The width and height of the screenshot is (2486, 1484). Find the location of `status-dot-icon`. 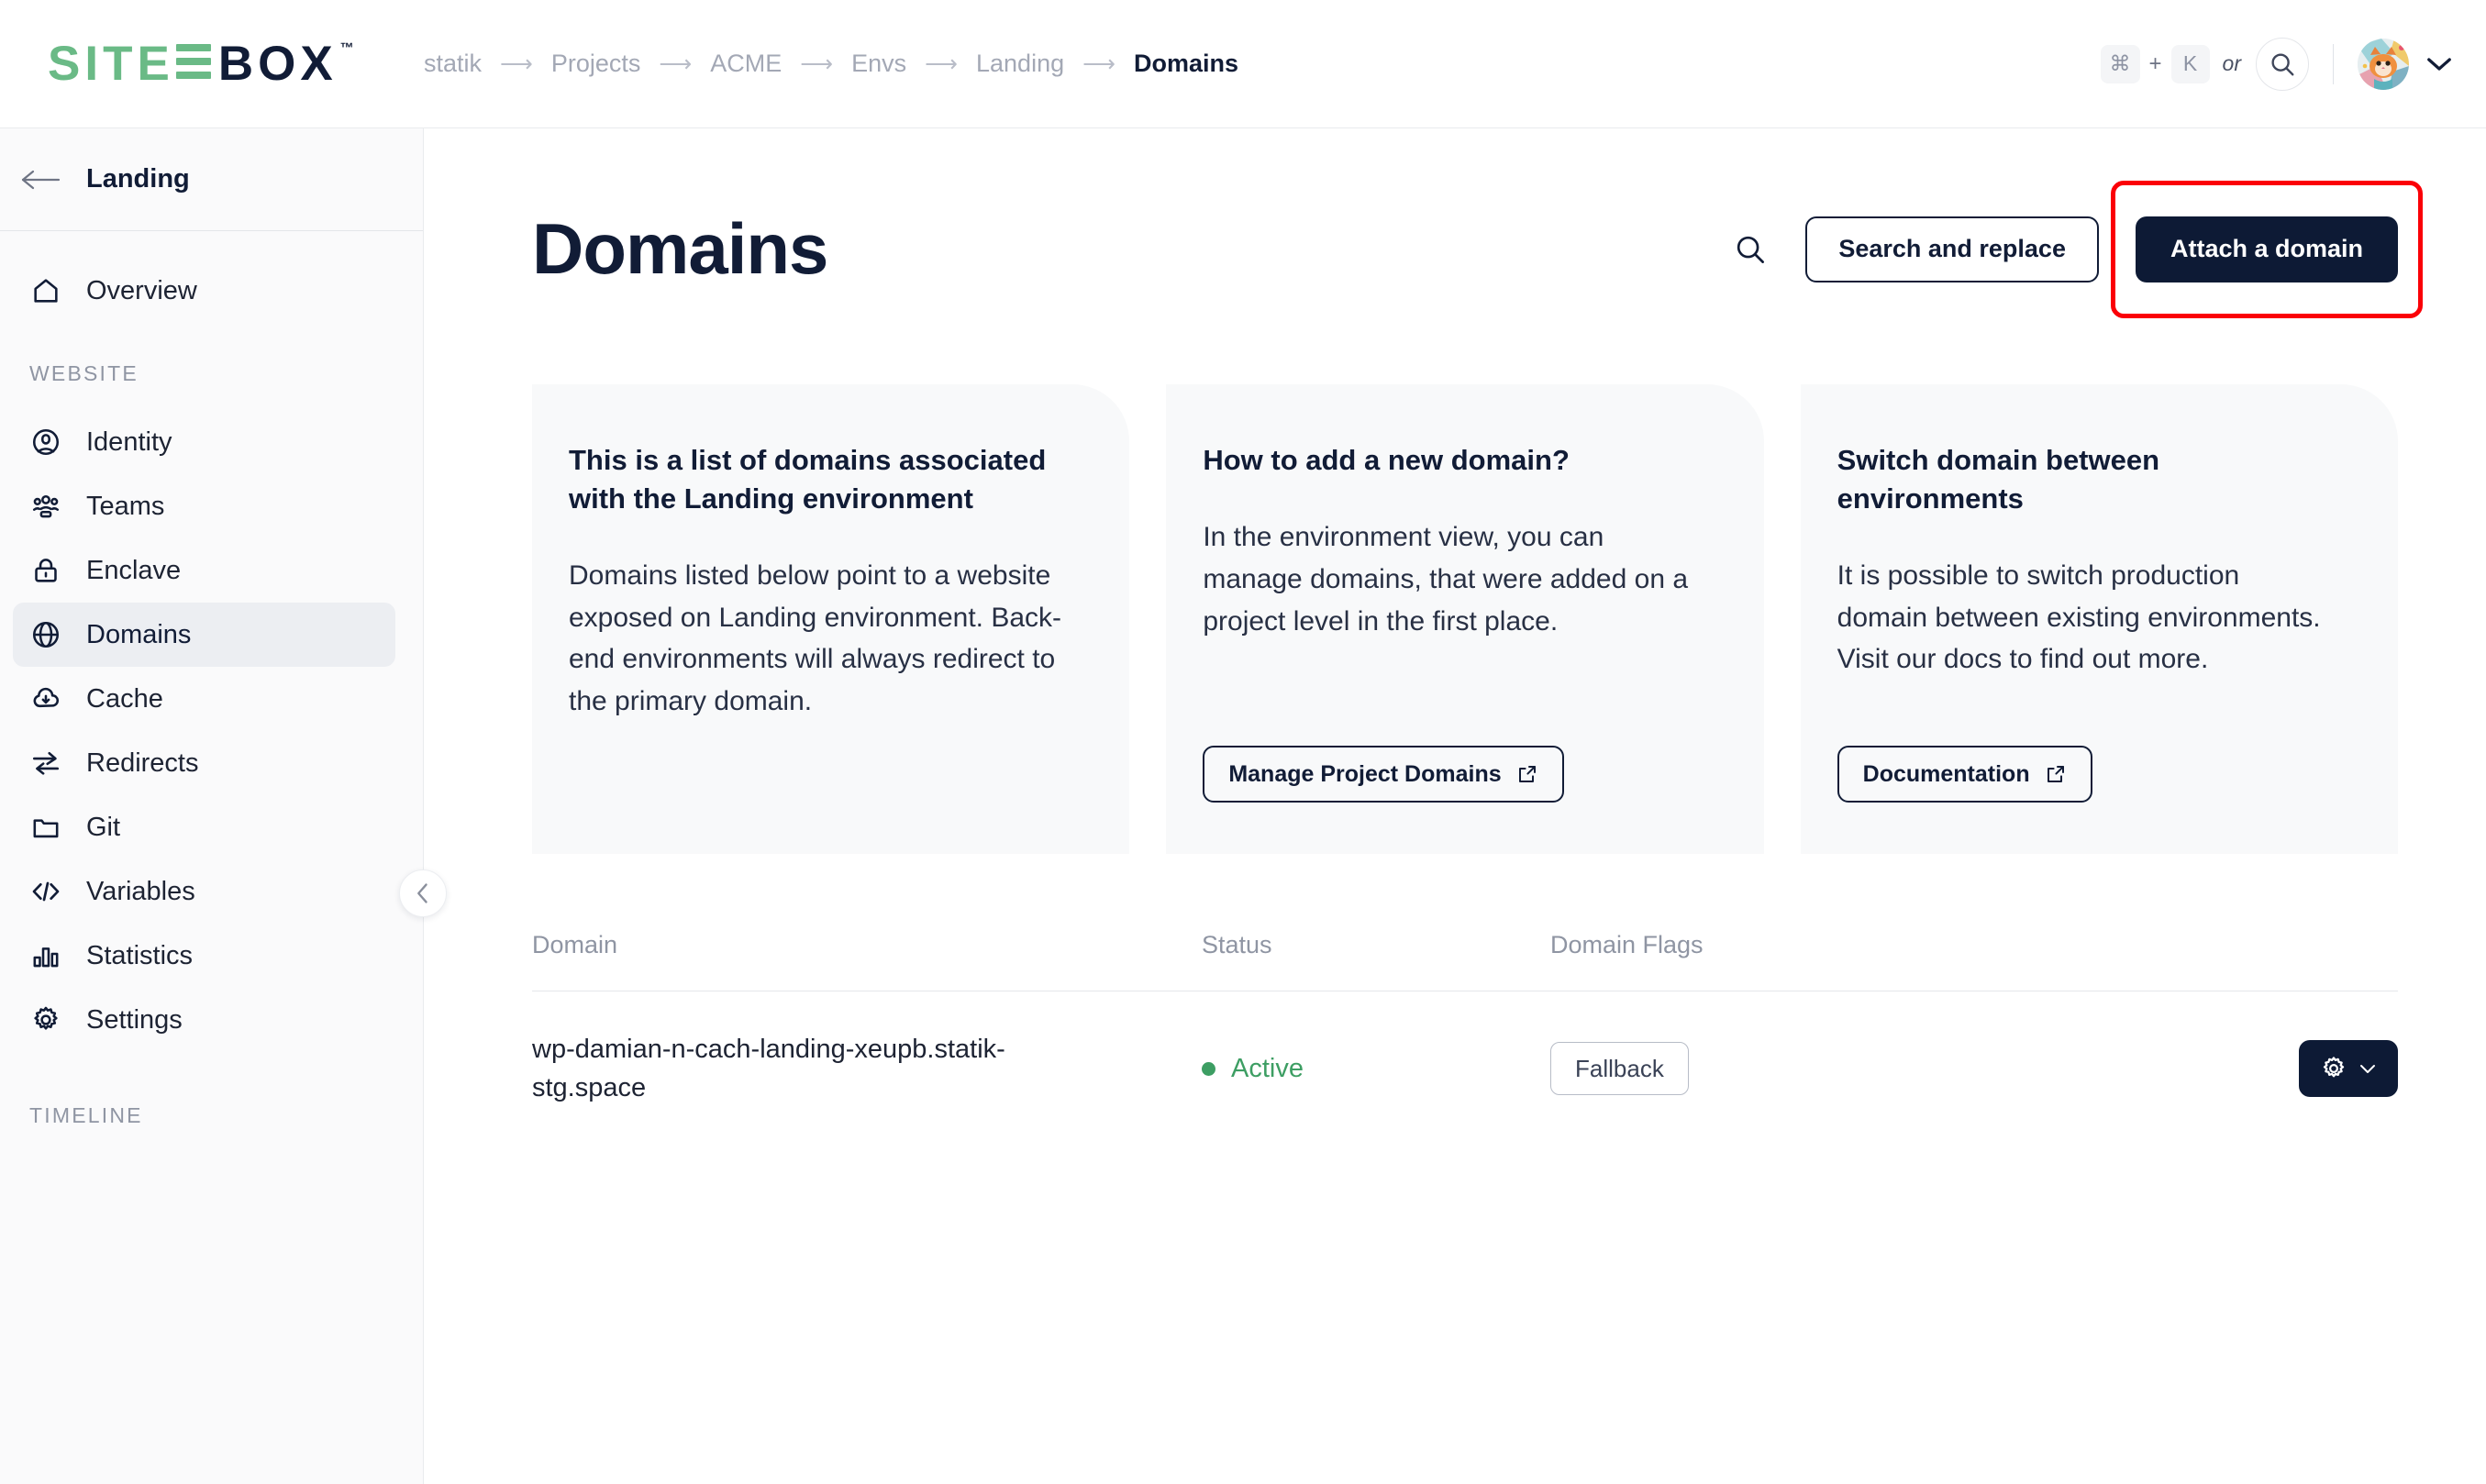

status-dot-icon is located at coordinates (1208, 1068).